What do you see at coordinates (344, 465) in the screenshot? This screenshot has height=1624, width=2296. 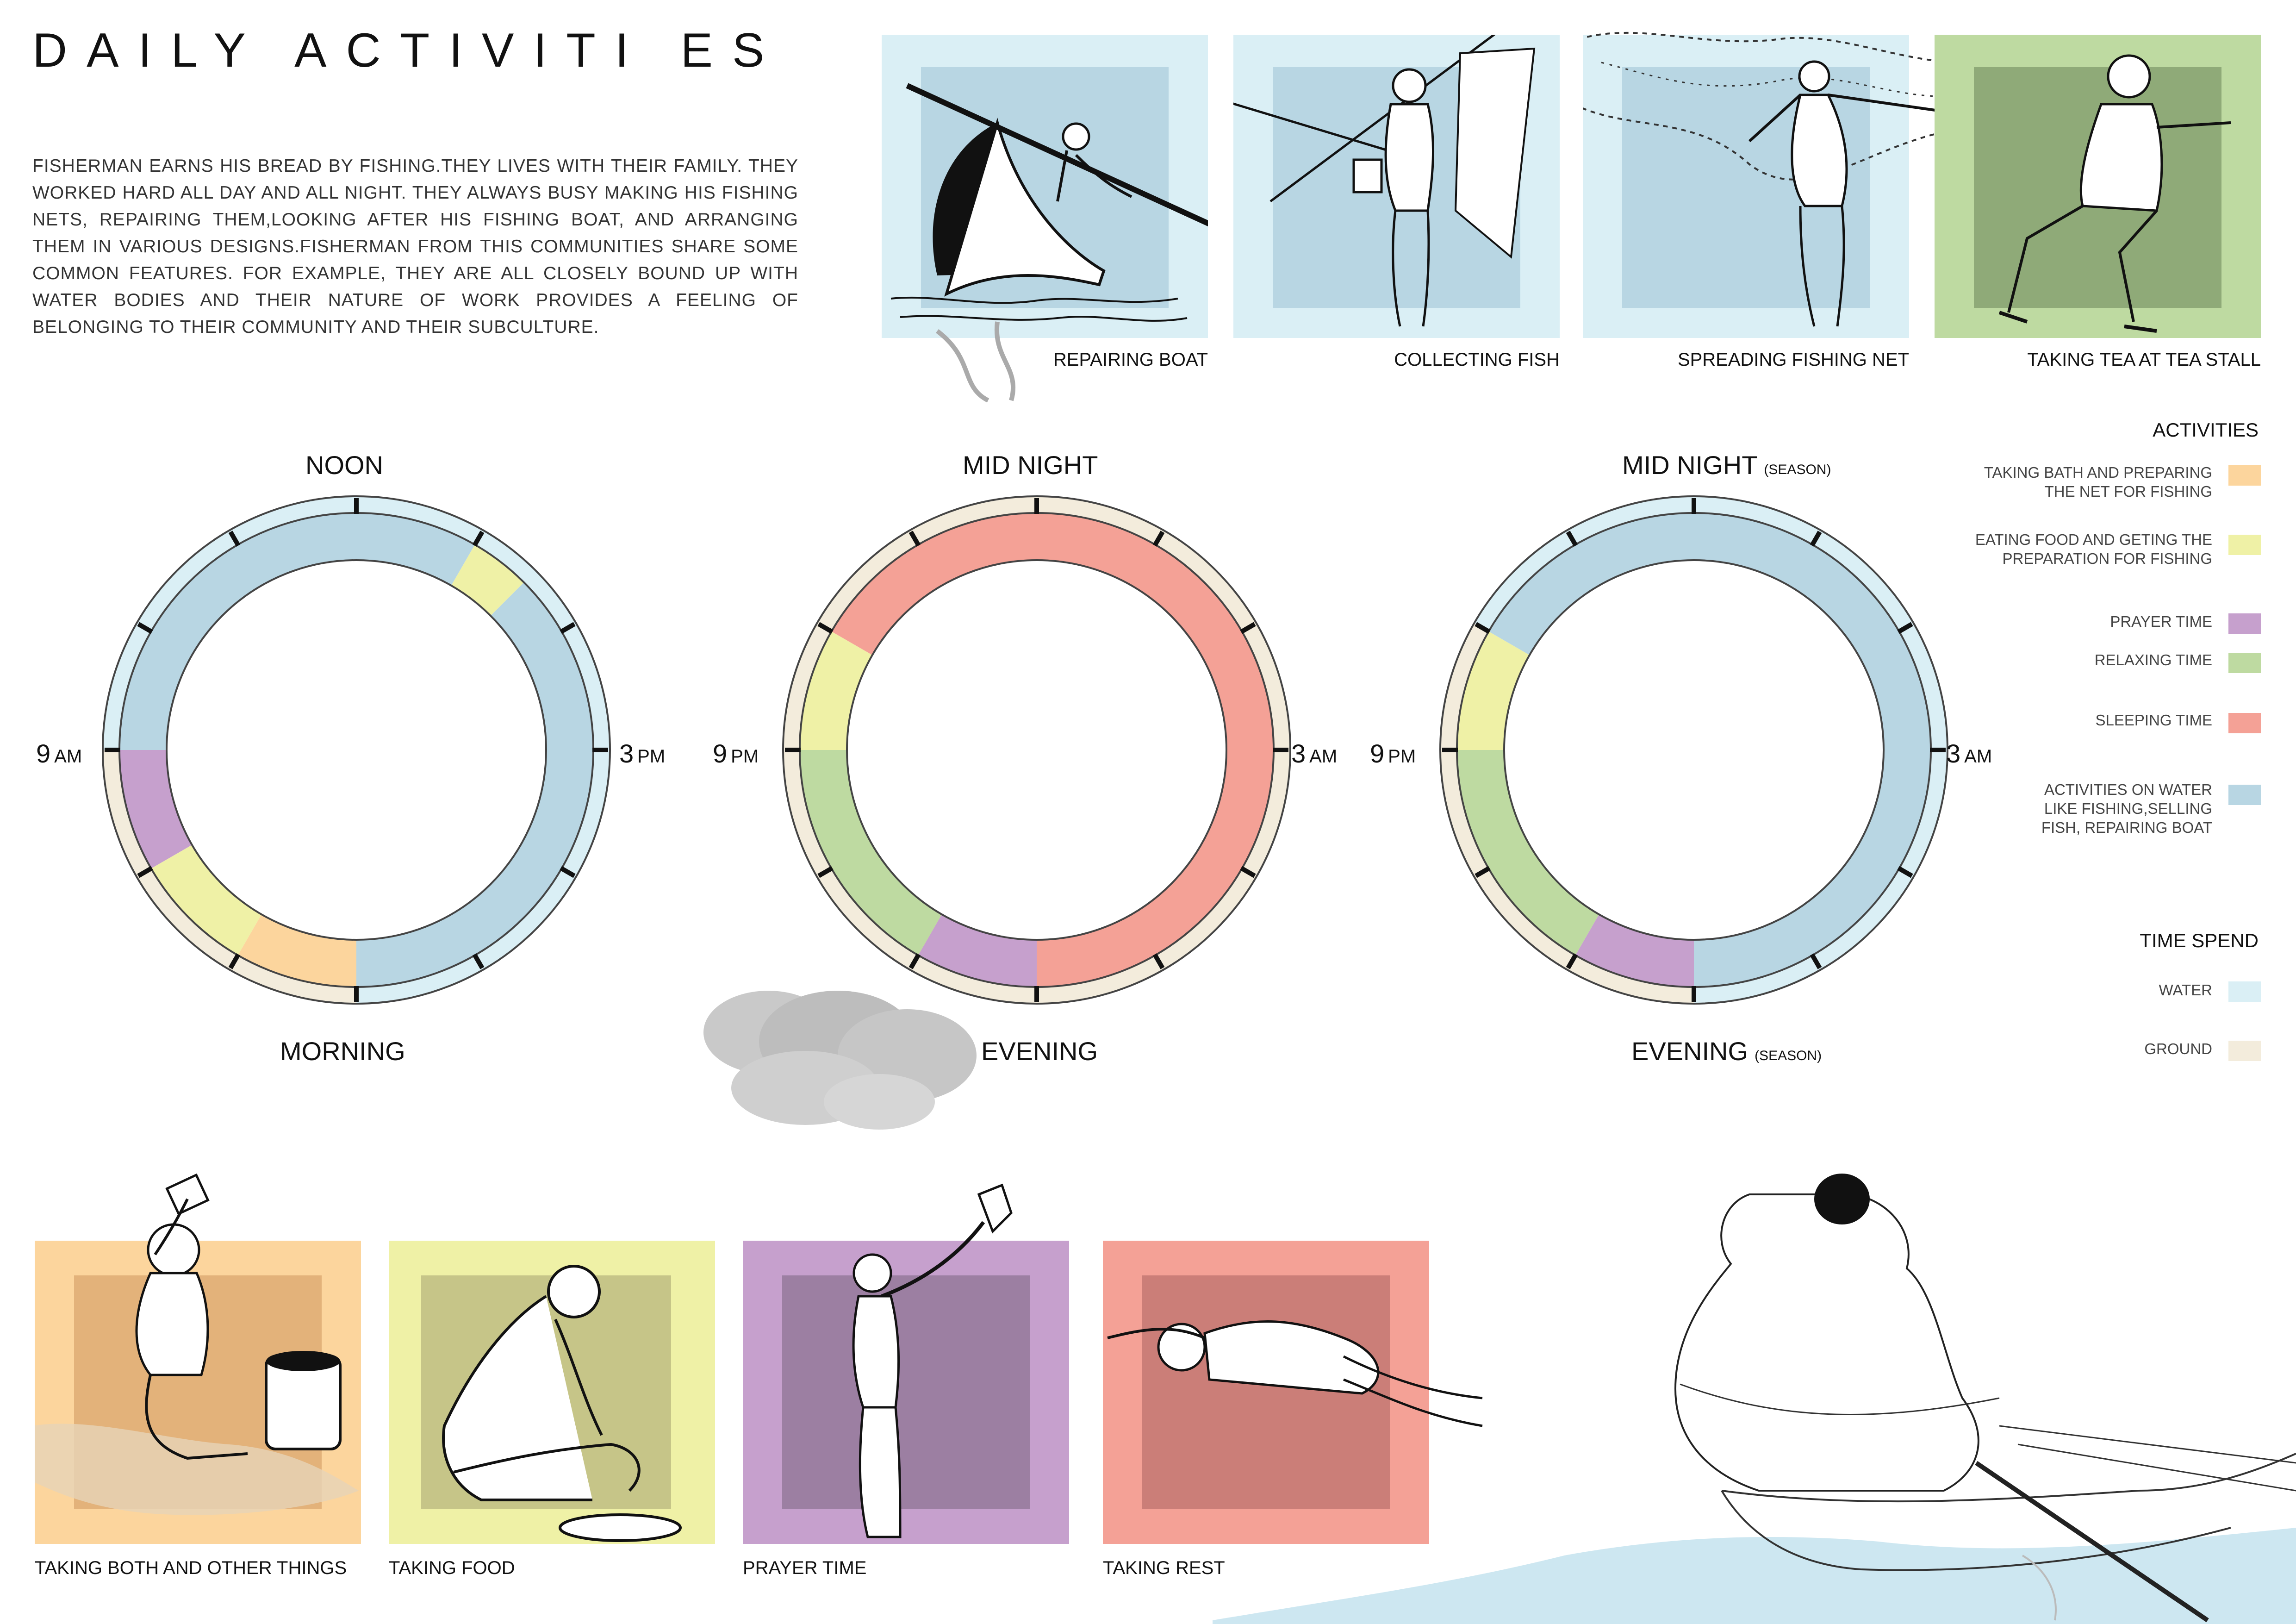 I see `clock-1-top-label: NOON` at bounding box center [344, 465].